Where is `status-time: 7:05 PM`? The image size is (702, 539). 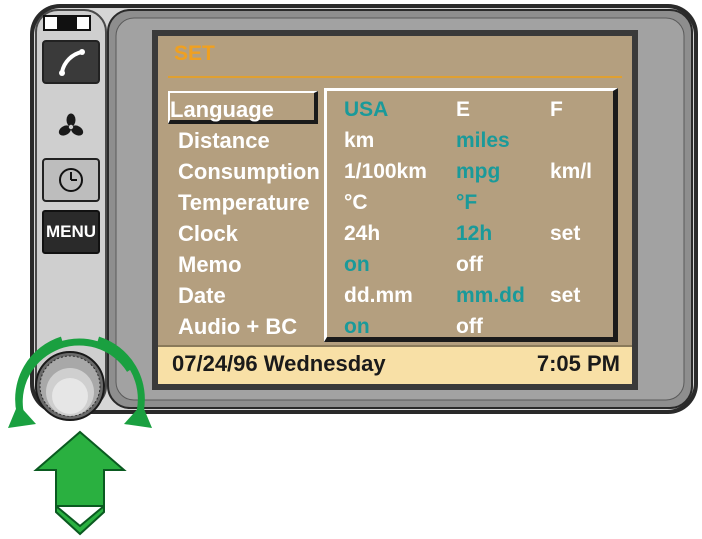 status-time: 7:05 PM is located at coordinates (578, 363).